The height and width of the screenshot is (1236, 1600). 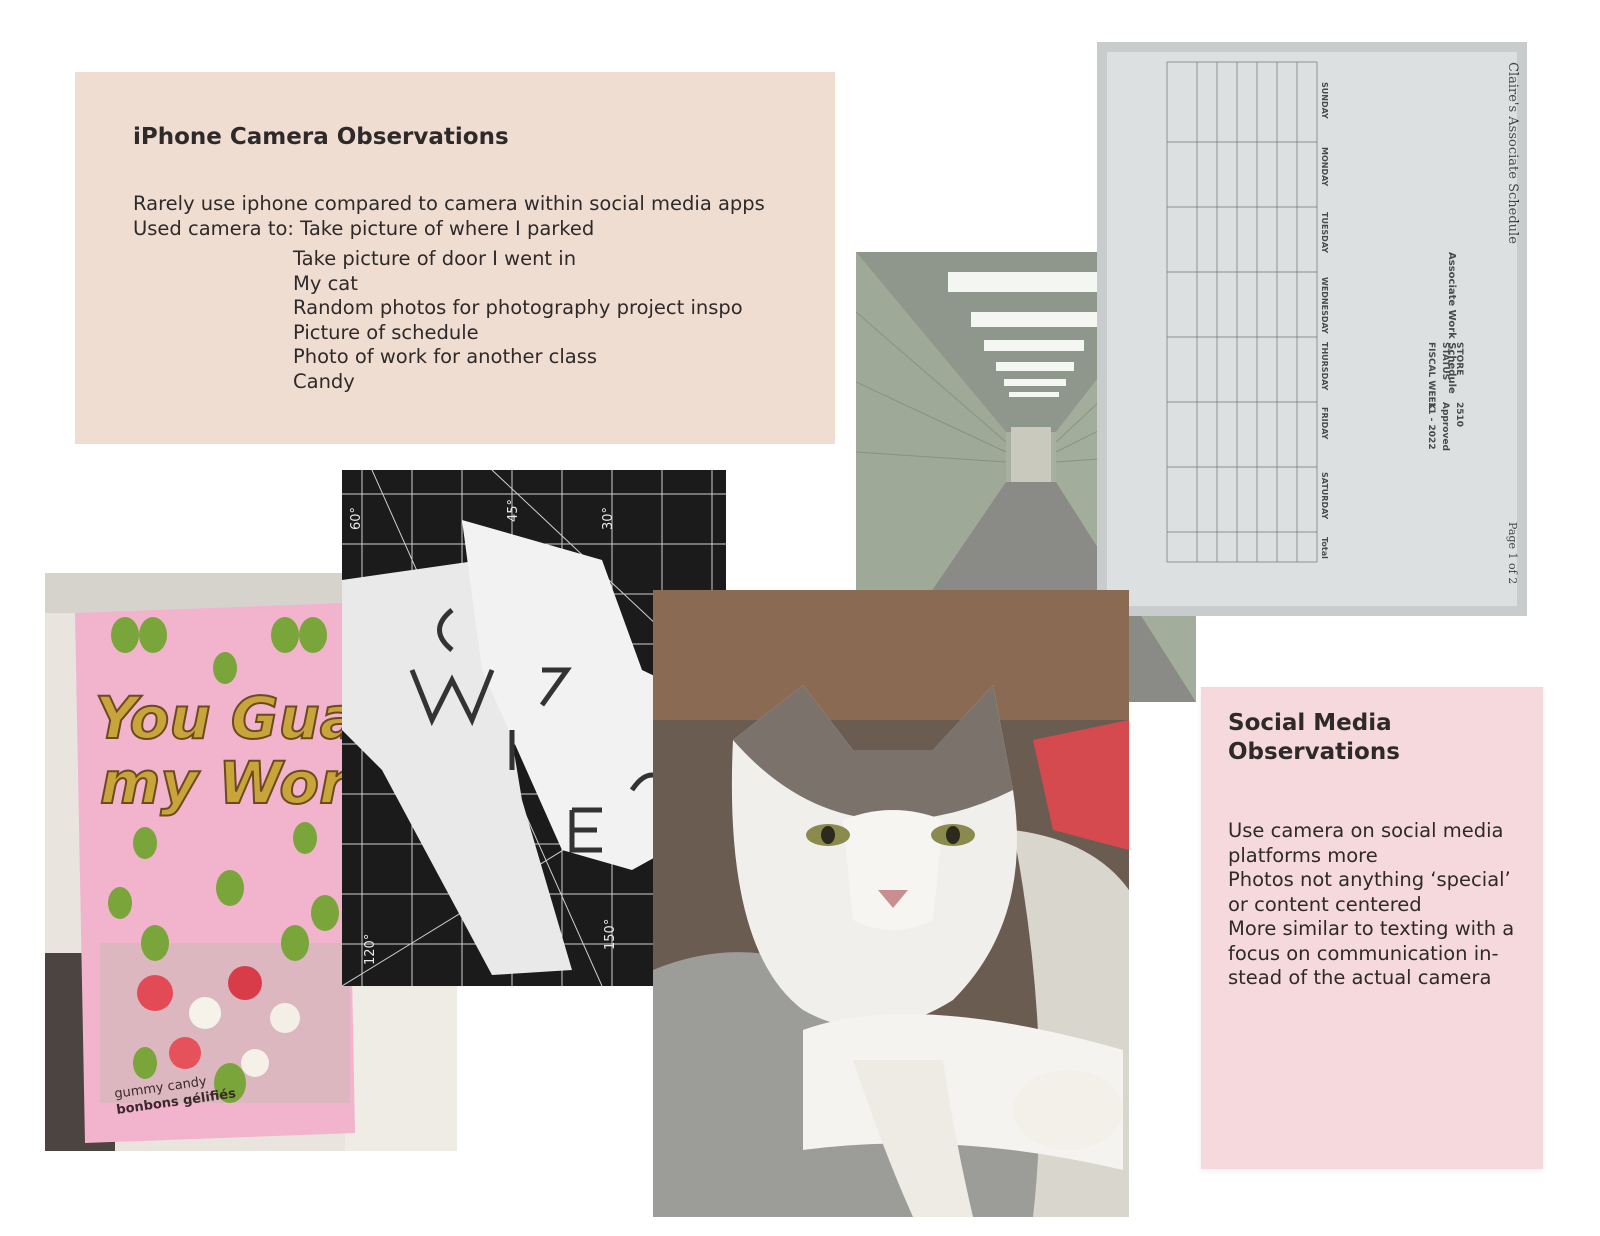 What do you see at coordinates (1314, 737) in the screenshot?
I see `social-card-title: Social Media Observations` at bounding box center [1314, 737].